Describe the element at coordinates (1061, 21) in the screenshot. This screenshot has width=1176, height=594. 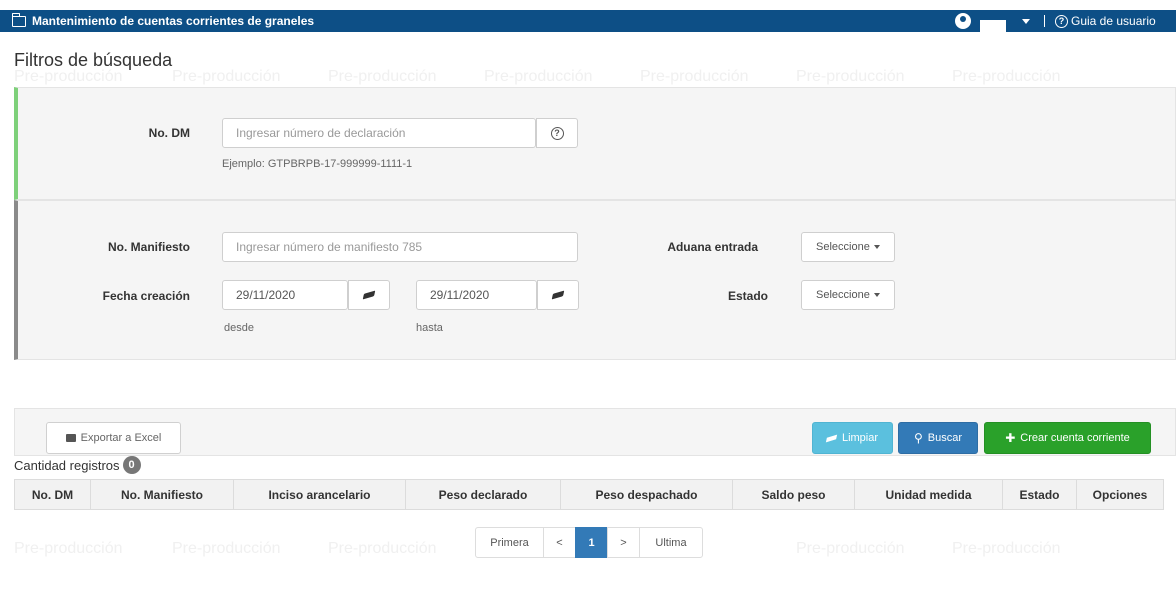
I see `help-circle-icon: ?` at that location.